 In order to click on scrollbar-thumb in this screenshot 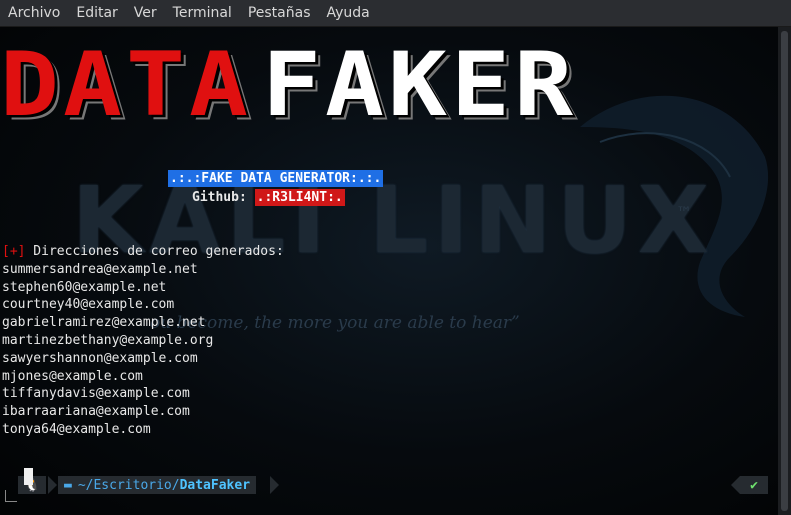, I will do `click(784, 271)`.